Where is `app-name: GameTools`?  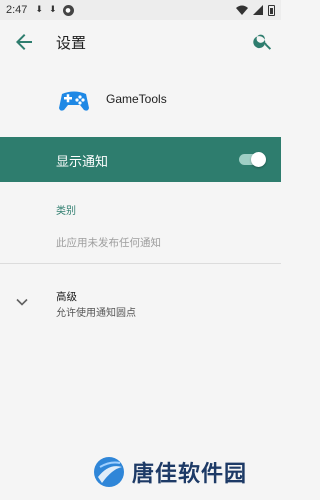 app-name: GameTools is located at coordinates (136, 99).